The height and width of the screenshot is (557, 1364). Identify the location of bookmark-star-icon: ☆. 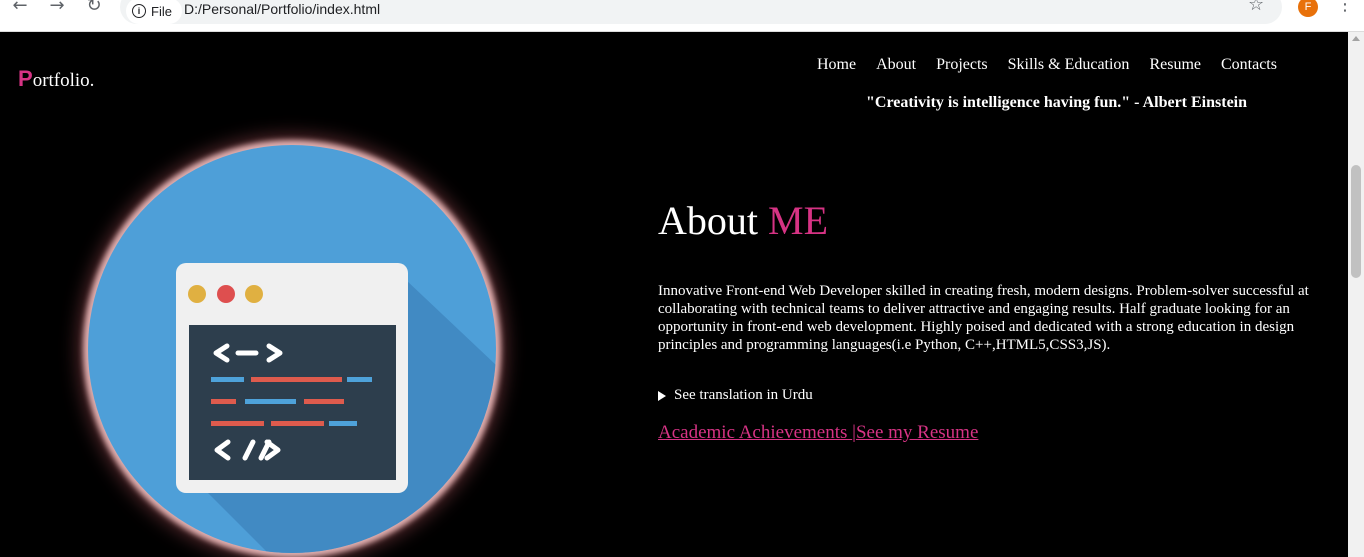
(1256, 7).